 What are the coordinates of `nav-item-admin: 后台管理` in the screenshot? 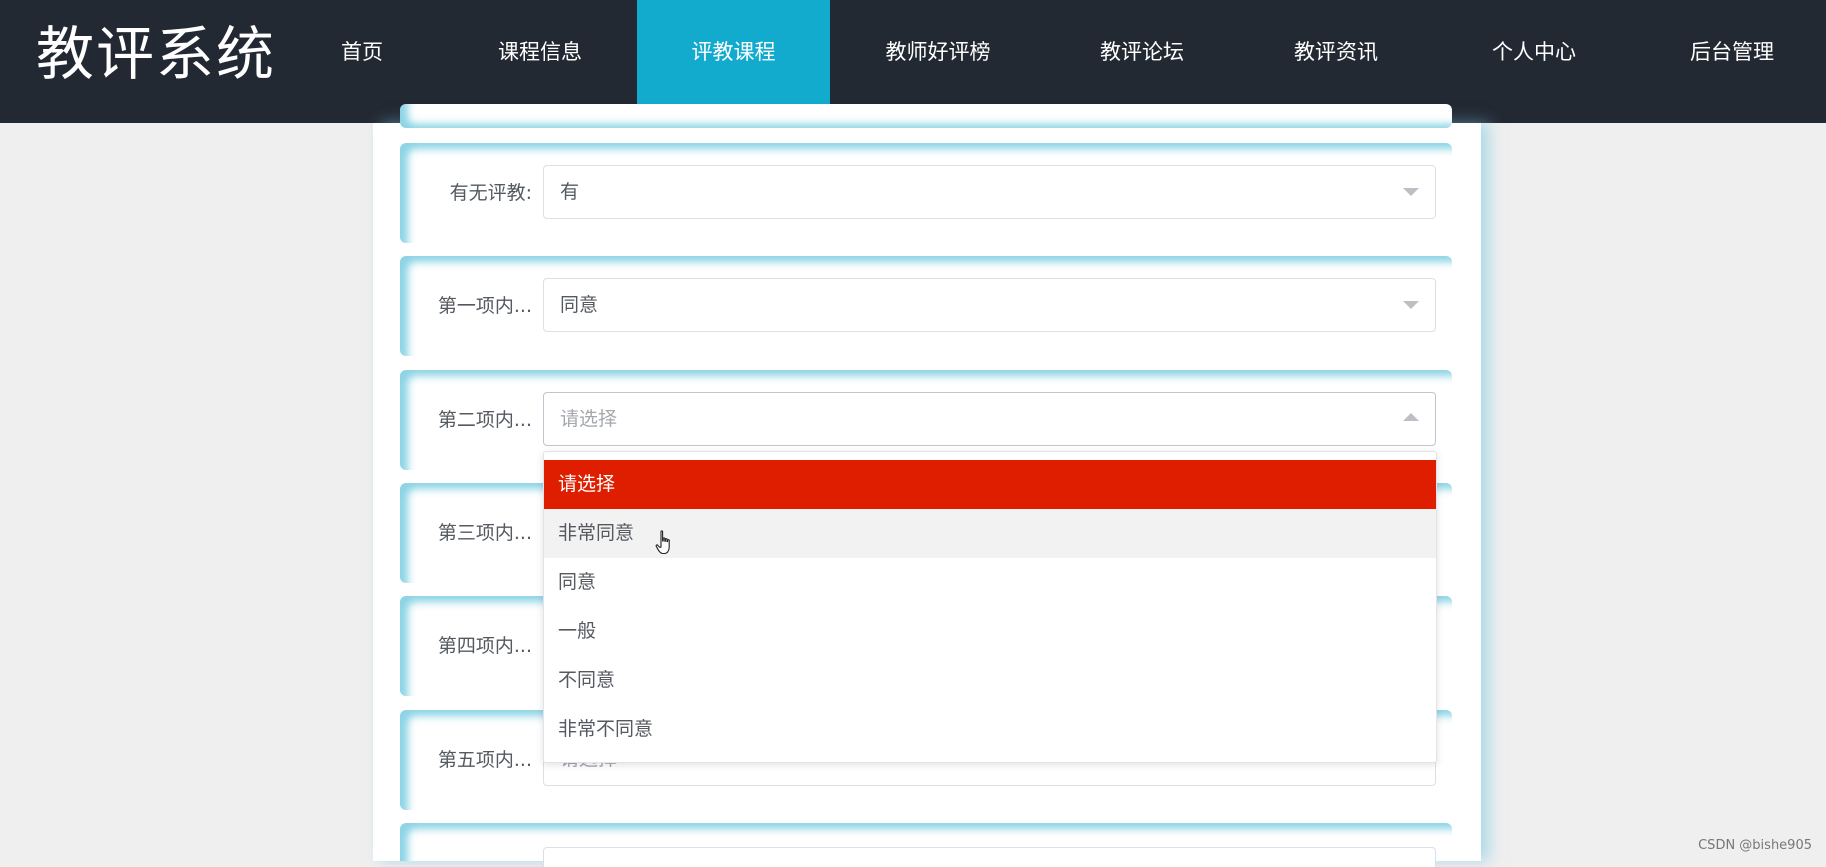 It's located at (1732, 61).